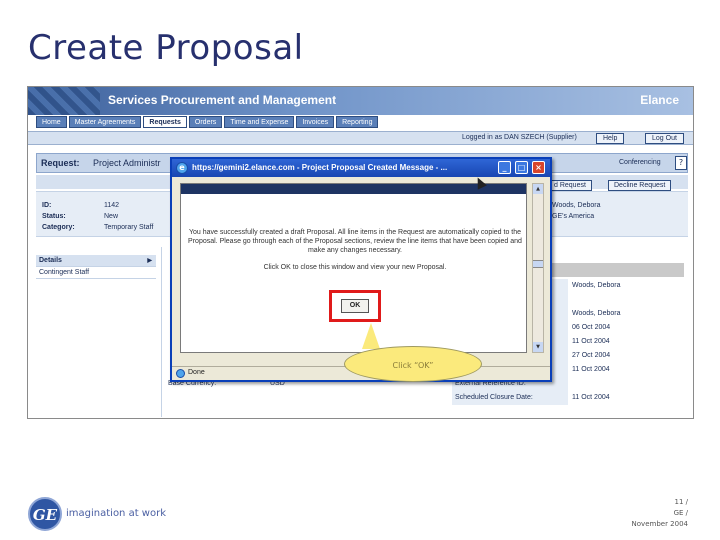 The width and height of the screenshot is (720, 540). Describe the element at coordinates (64, 101) in the screenshot. I see `banner-art` at that location.